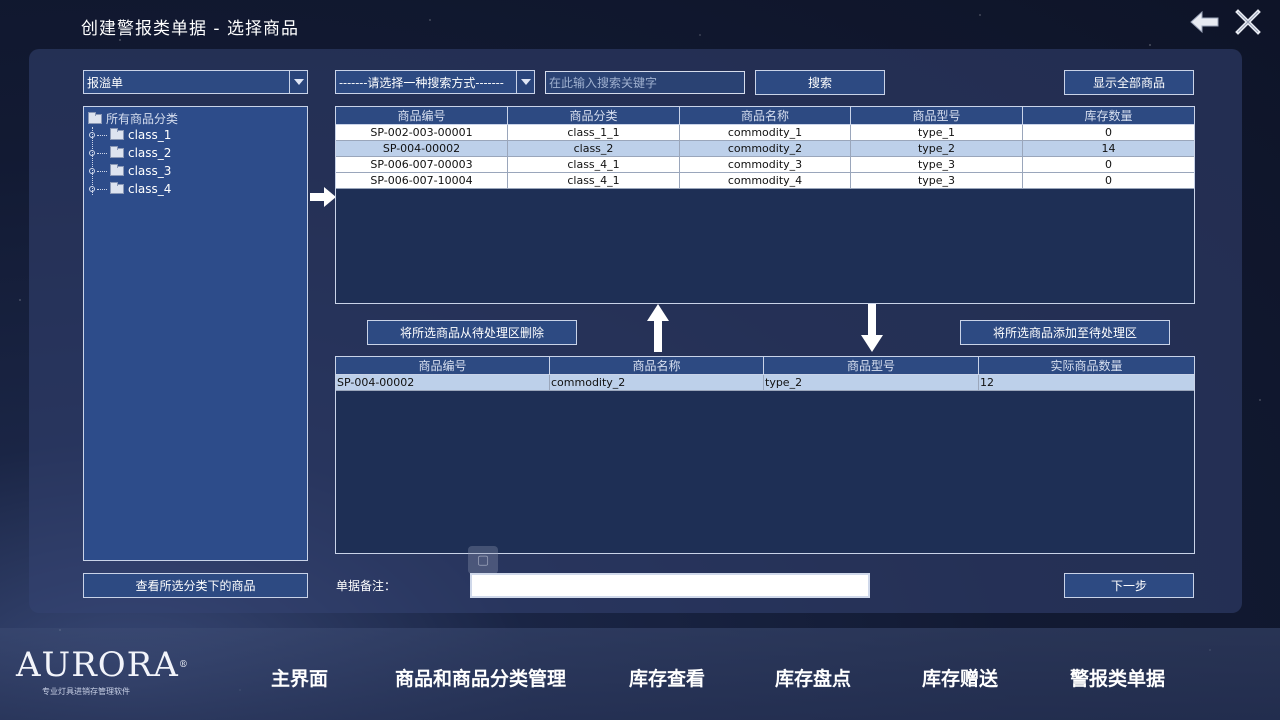 This screenshot has width=1280, height=720. What do you see at coordinates (483, 560) in the screenshot?
I see `floating-tool-icon: ▢` at bounding box center [483, 560].